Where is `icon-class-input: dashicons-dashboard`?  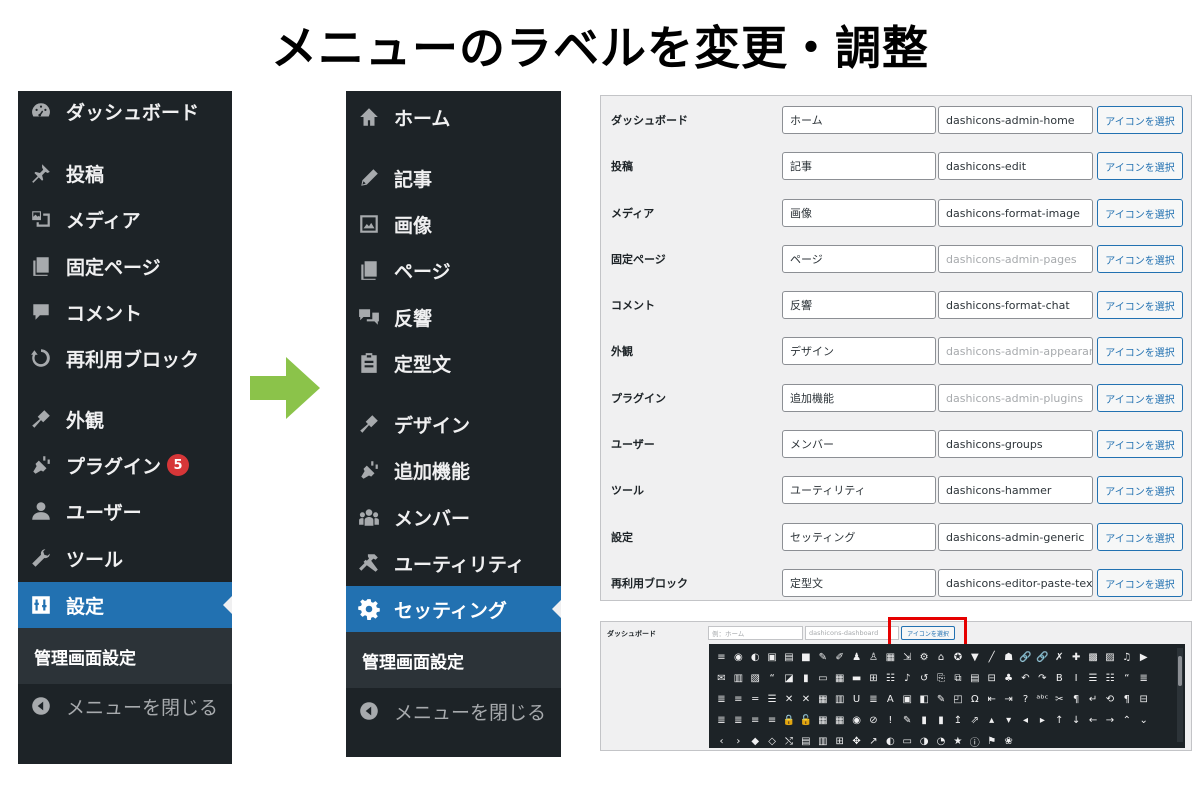
icon-class-input: dashicons-dashboard is located at coordinates (852, 633).